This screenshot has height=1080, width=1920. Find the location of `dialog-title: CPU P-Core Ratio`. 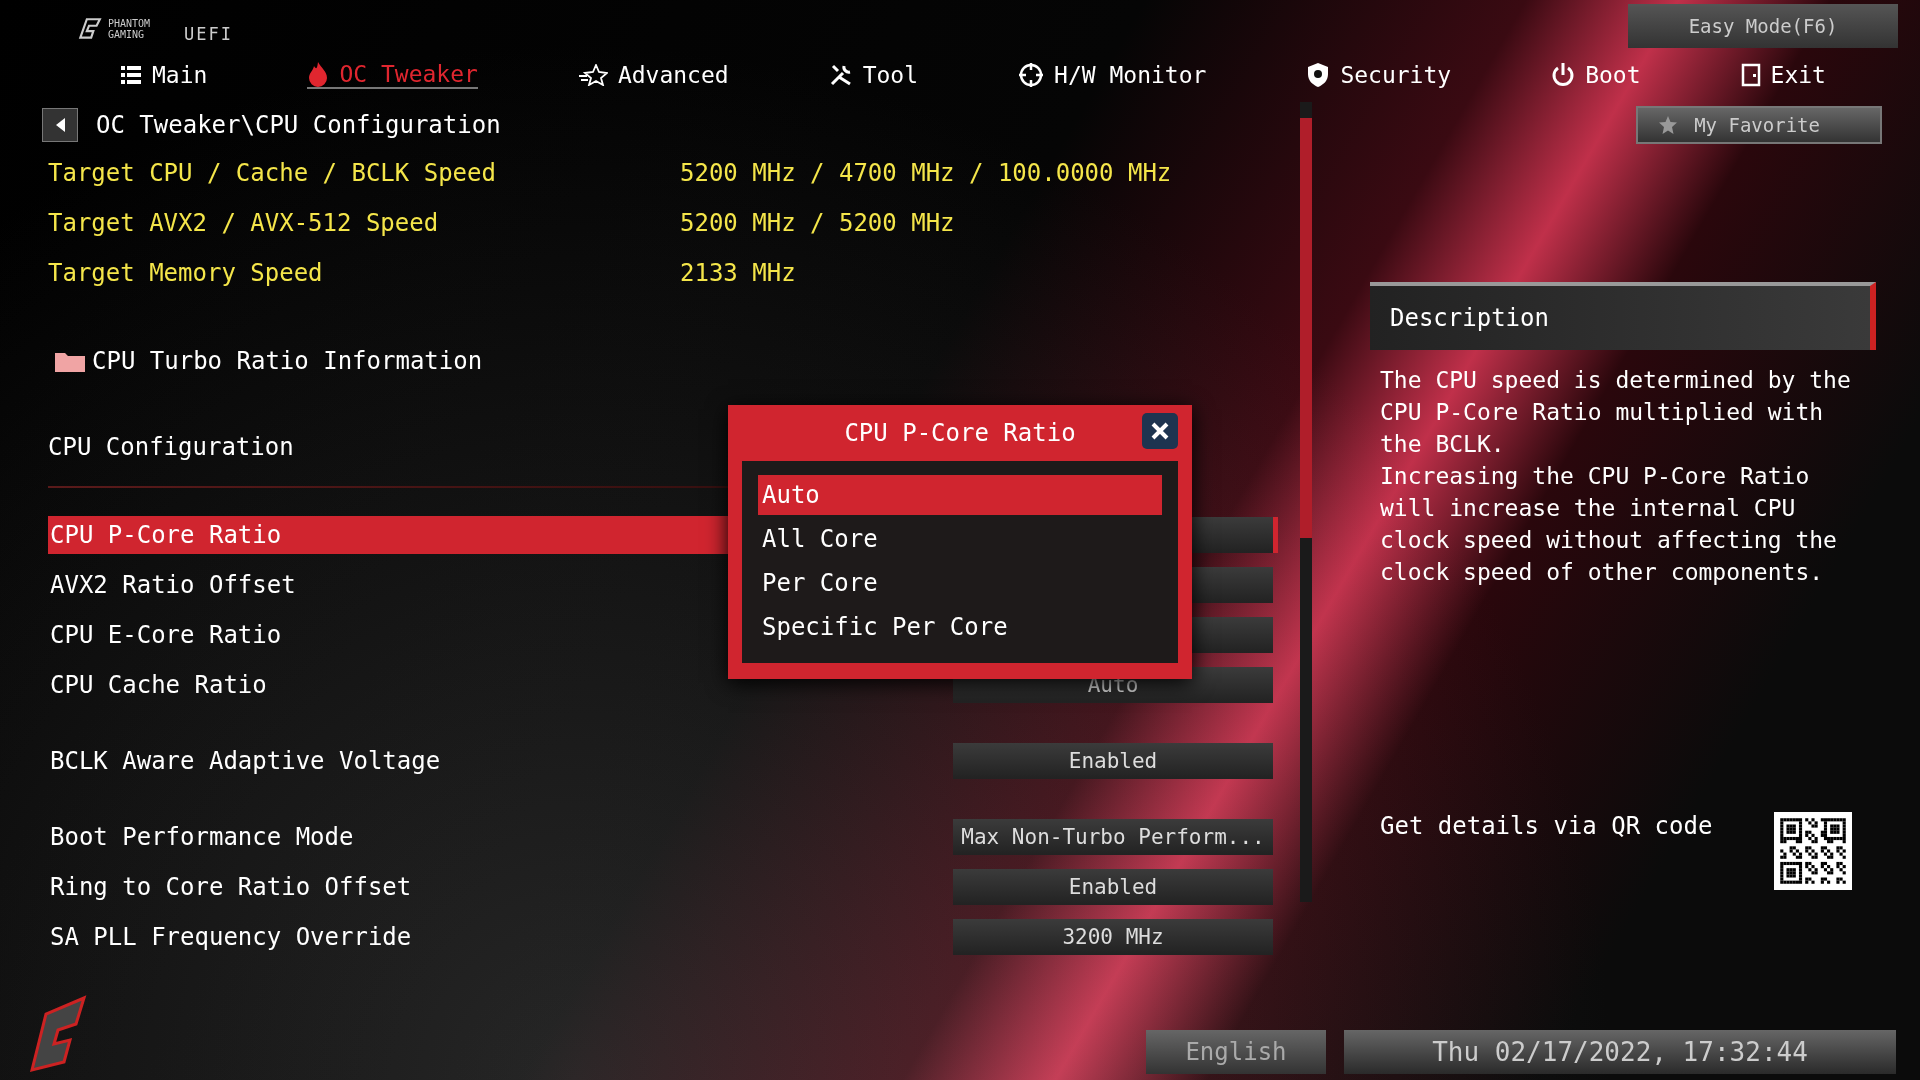

dialog-title: CPU P-Core Ratio is located at coordinates (960, 433).